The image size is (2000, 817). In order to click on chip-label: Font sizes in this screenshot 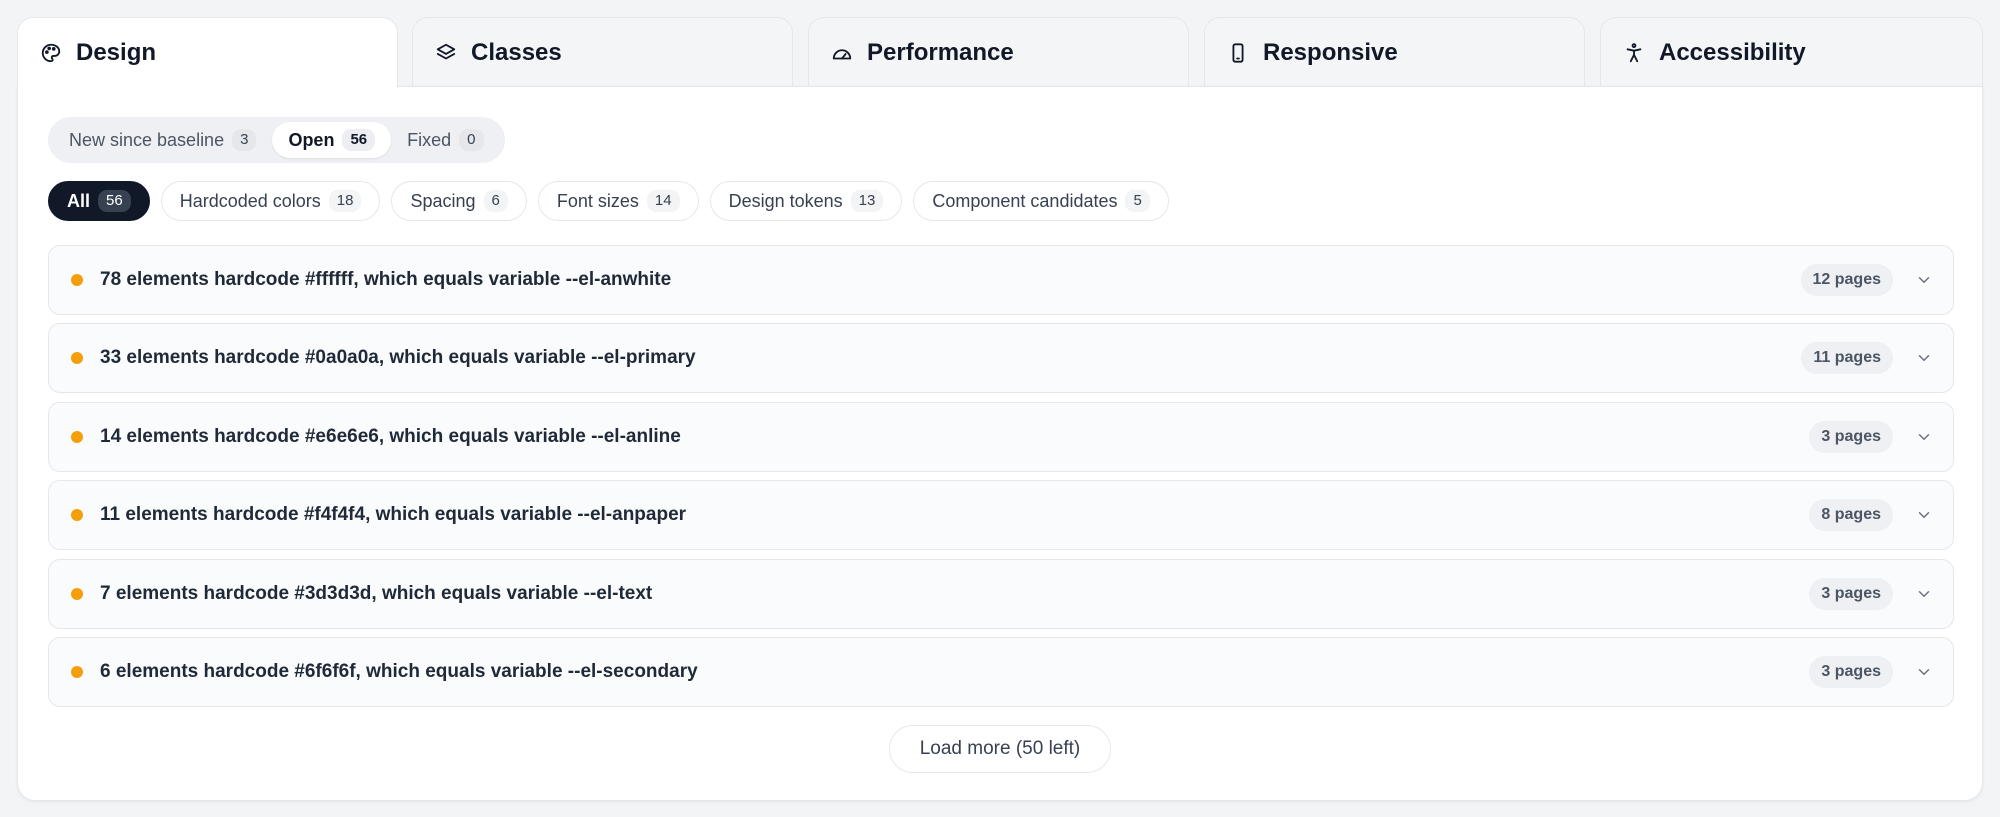, I will do `click(597, 200)`.